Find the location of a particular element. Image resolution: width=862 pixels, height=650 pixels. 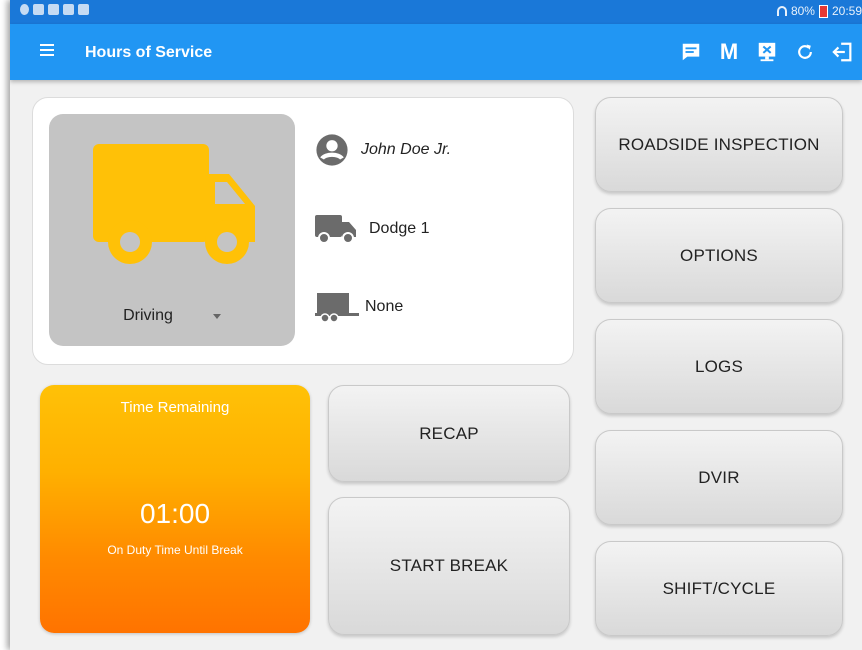

vehicle-name: Dodge 1 is located at coordinates (399, 228).